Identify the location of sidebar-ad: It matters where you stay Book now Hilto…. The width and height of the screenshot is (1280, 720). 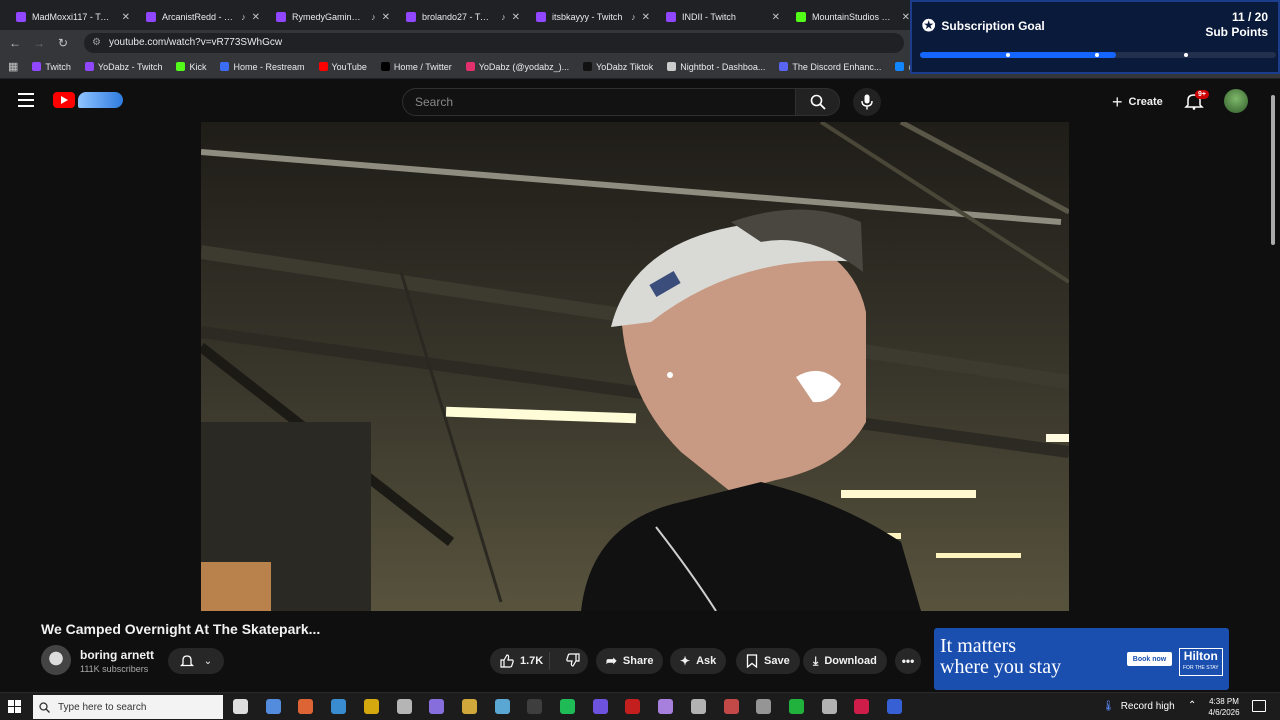
(1081, 659).